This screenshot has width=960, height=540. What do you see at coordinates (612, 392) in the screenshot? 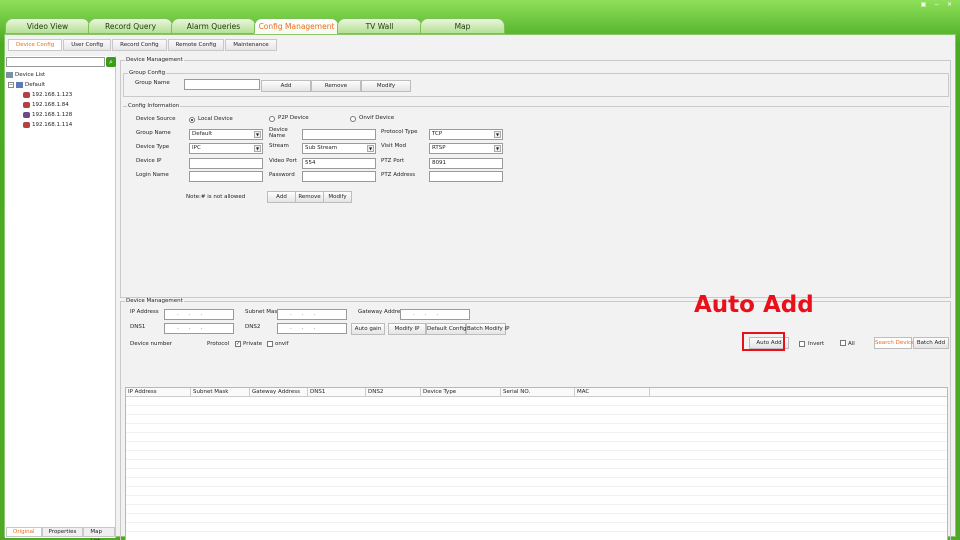
I see `column-header: MAC` at bounding box center [612, 392].